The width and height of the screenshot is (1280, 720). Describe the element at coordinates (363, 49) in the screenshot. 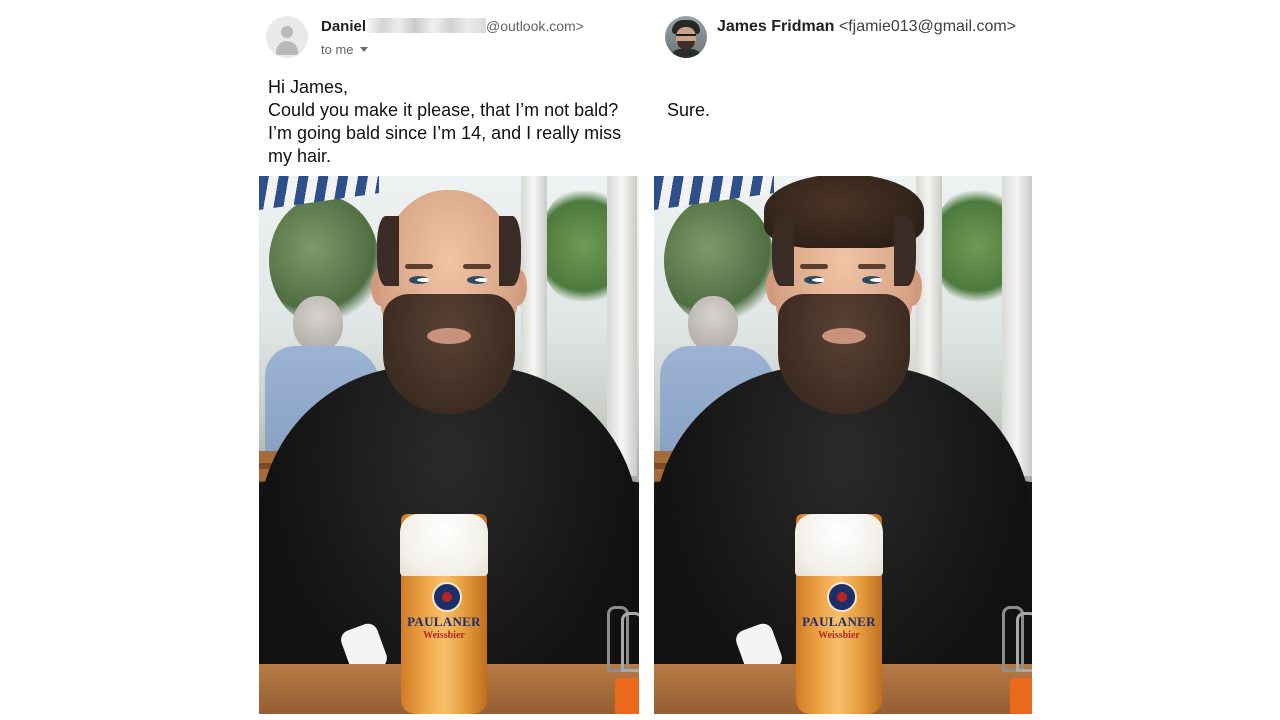

I see `caret-down-icon` at that location.